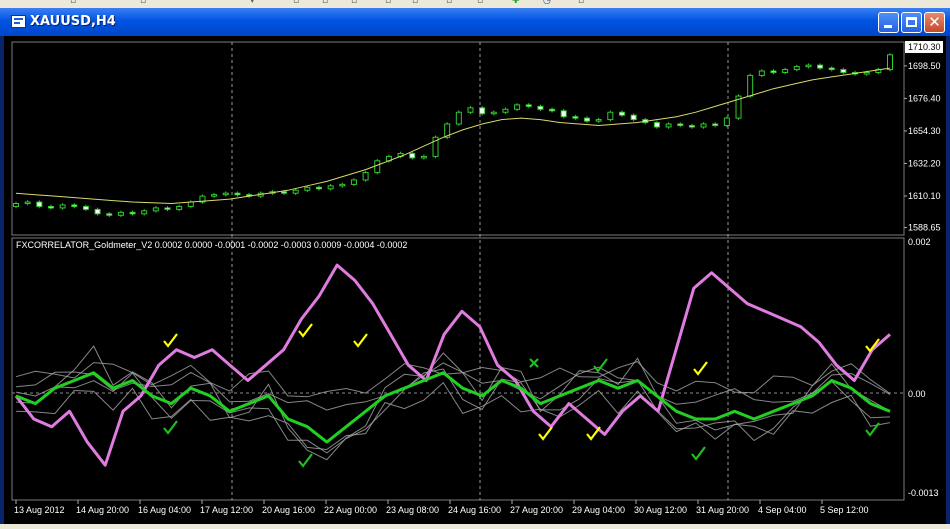  What do you see at coordinates (474, 510) in the screenshot?
I see `time-tick-label: 24 Aug 16:00` at bounding box center [474, 510].